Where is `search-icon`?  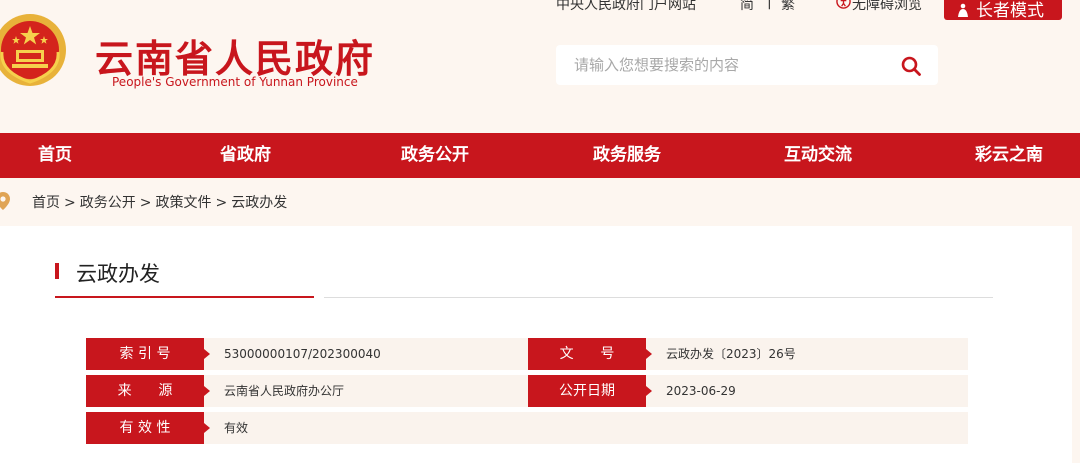
search-icon is located at coordinates (911, 66).